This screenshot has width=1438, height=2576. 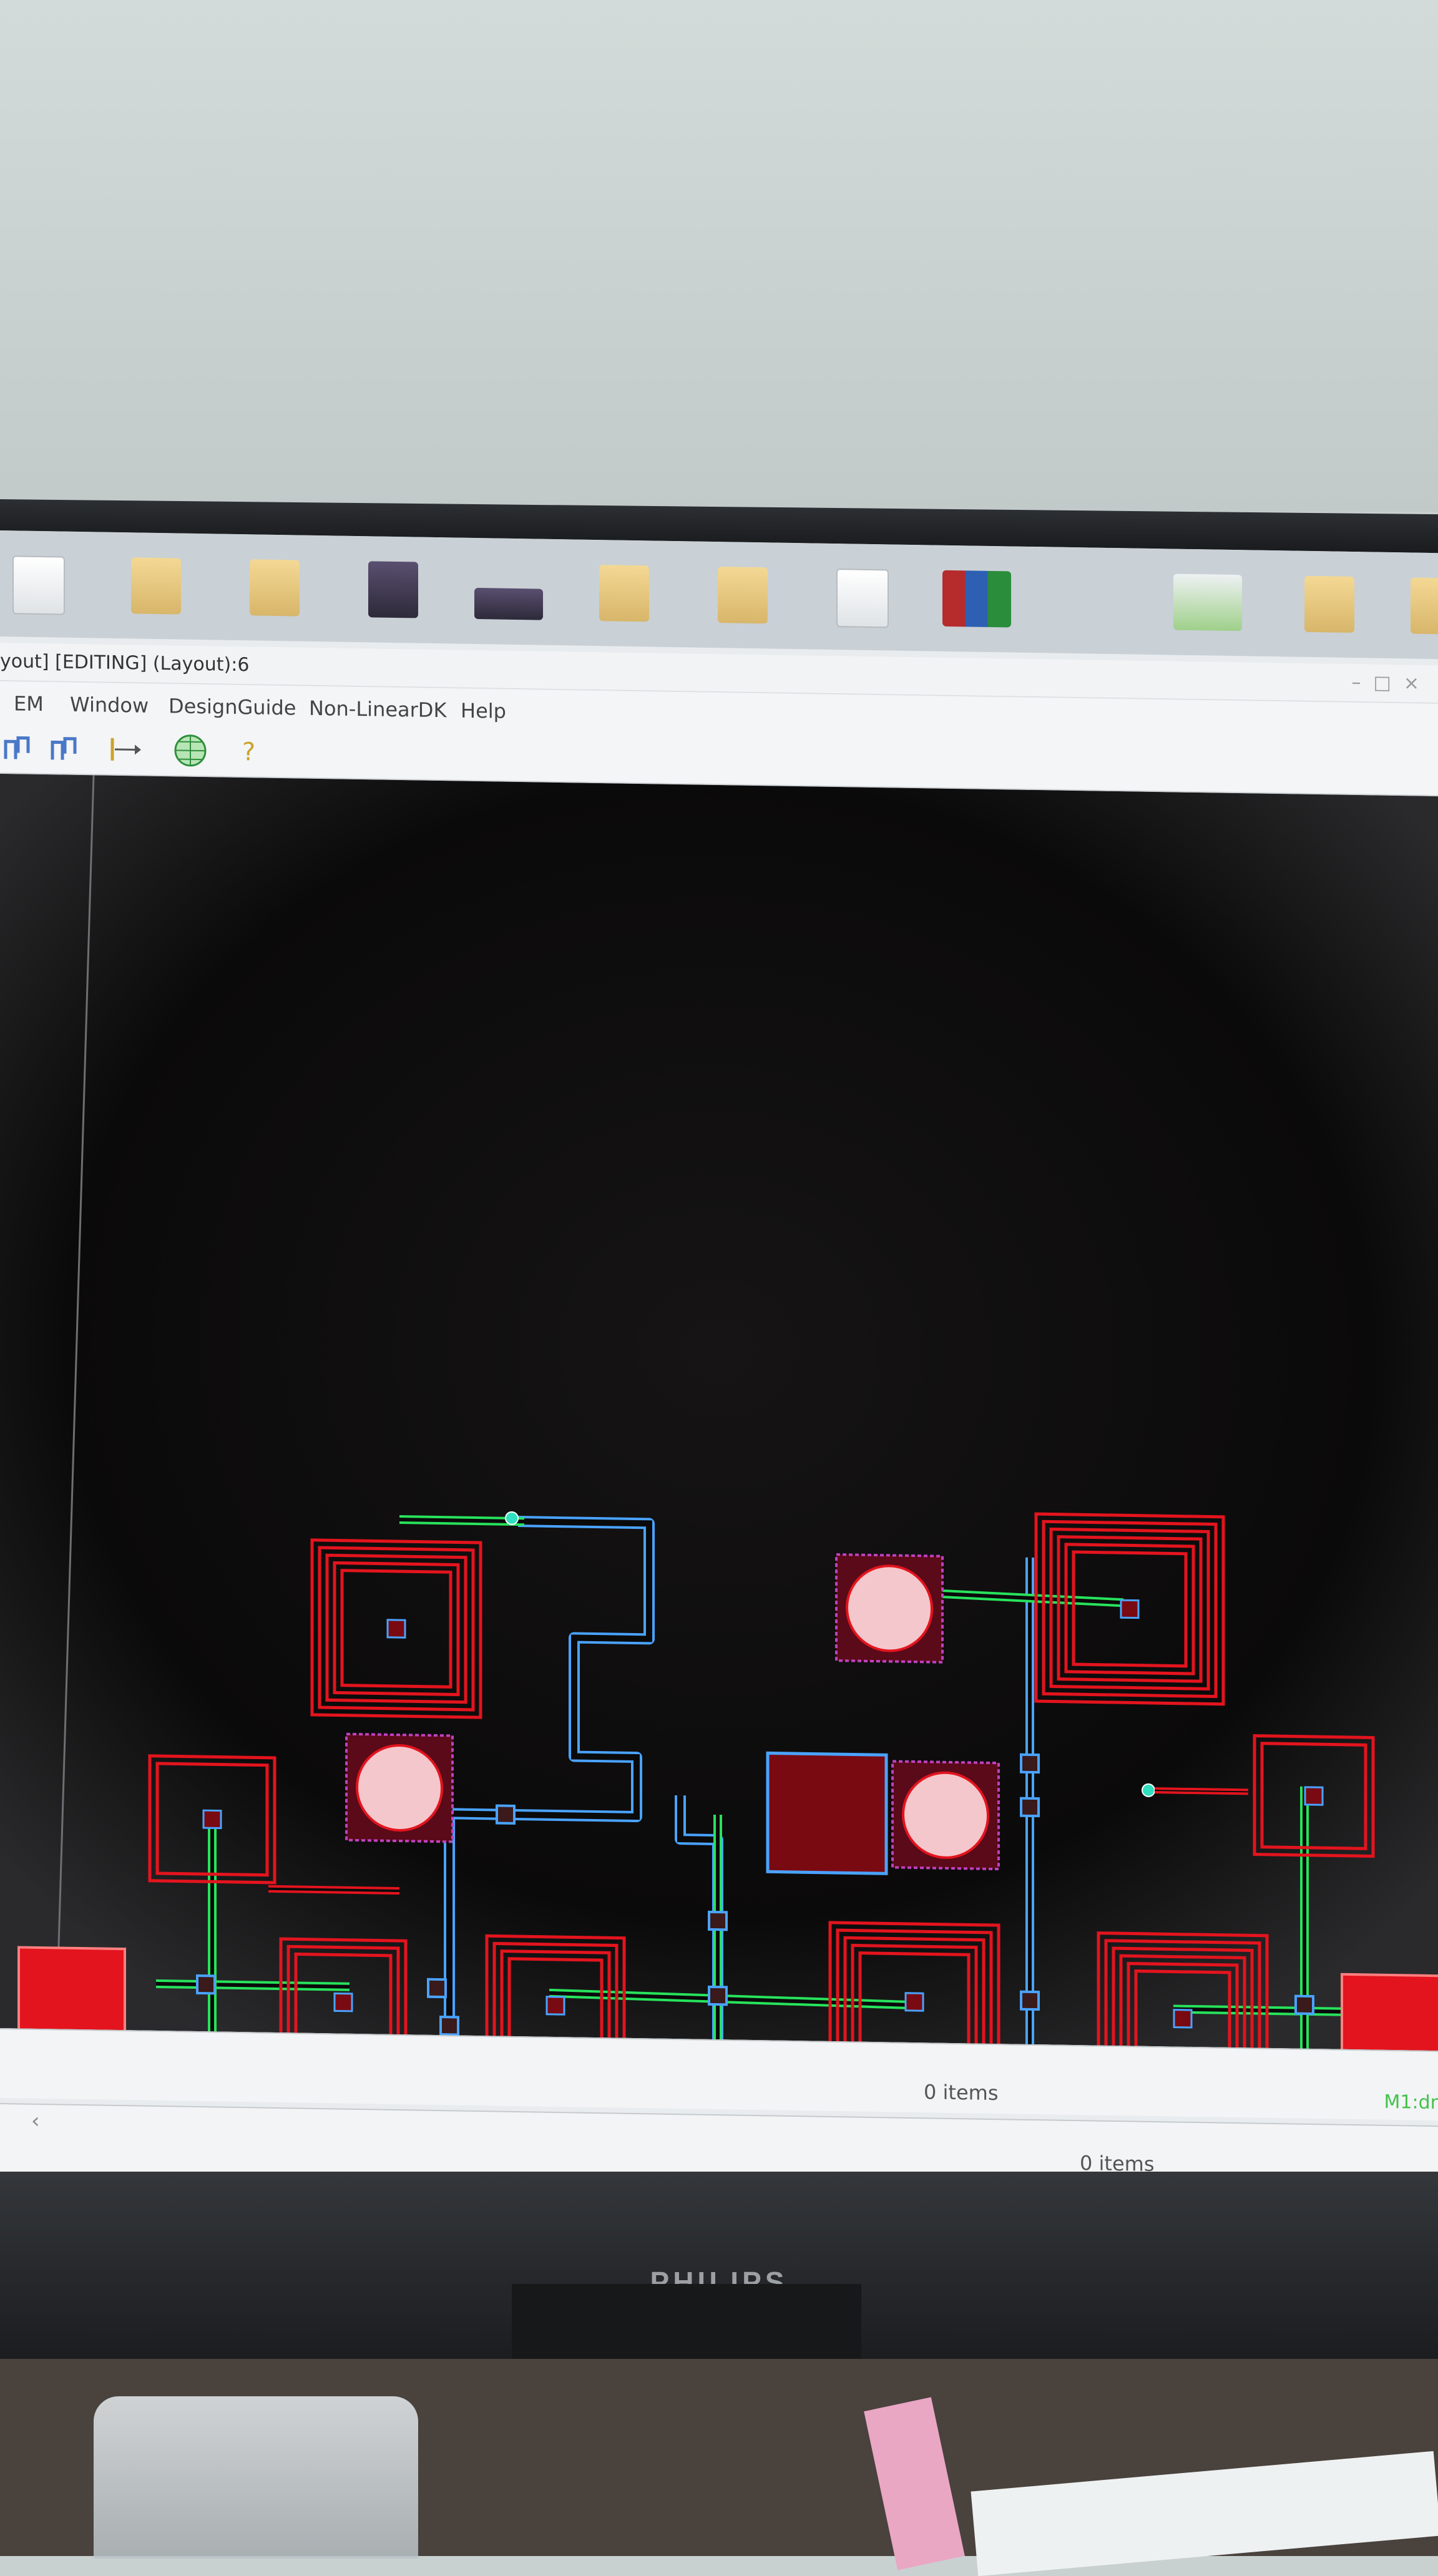 I want to click on layer-indicator: M1:dr, so click(x=1411, y=2102).